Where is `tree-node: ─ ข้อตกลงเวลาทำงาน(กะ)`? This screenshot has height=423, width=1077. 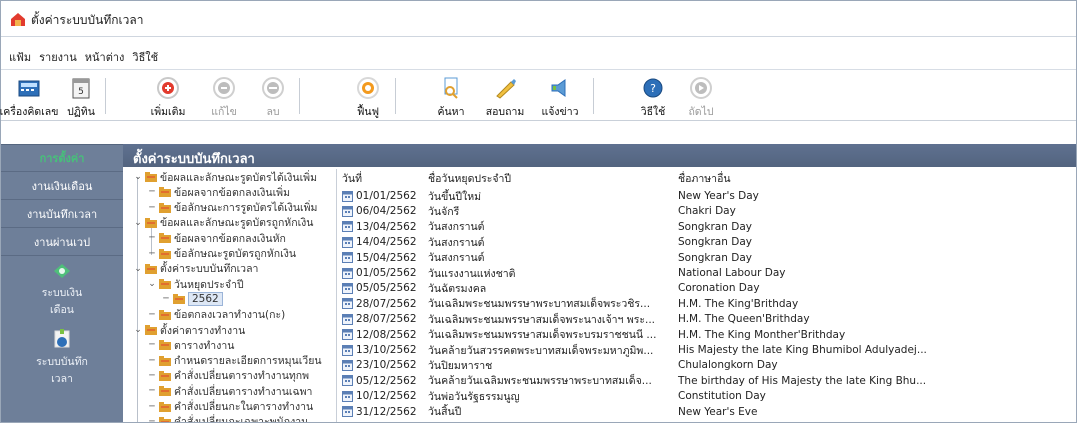 tree-node: ─ ข้อตกลงเวลาทำงาน(กะ) is located at coordinates (216, 315).